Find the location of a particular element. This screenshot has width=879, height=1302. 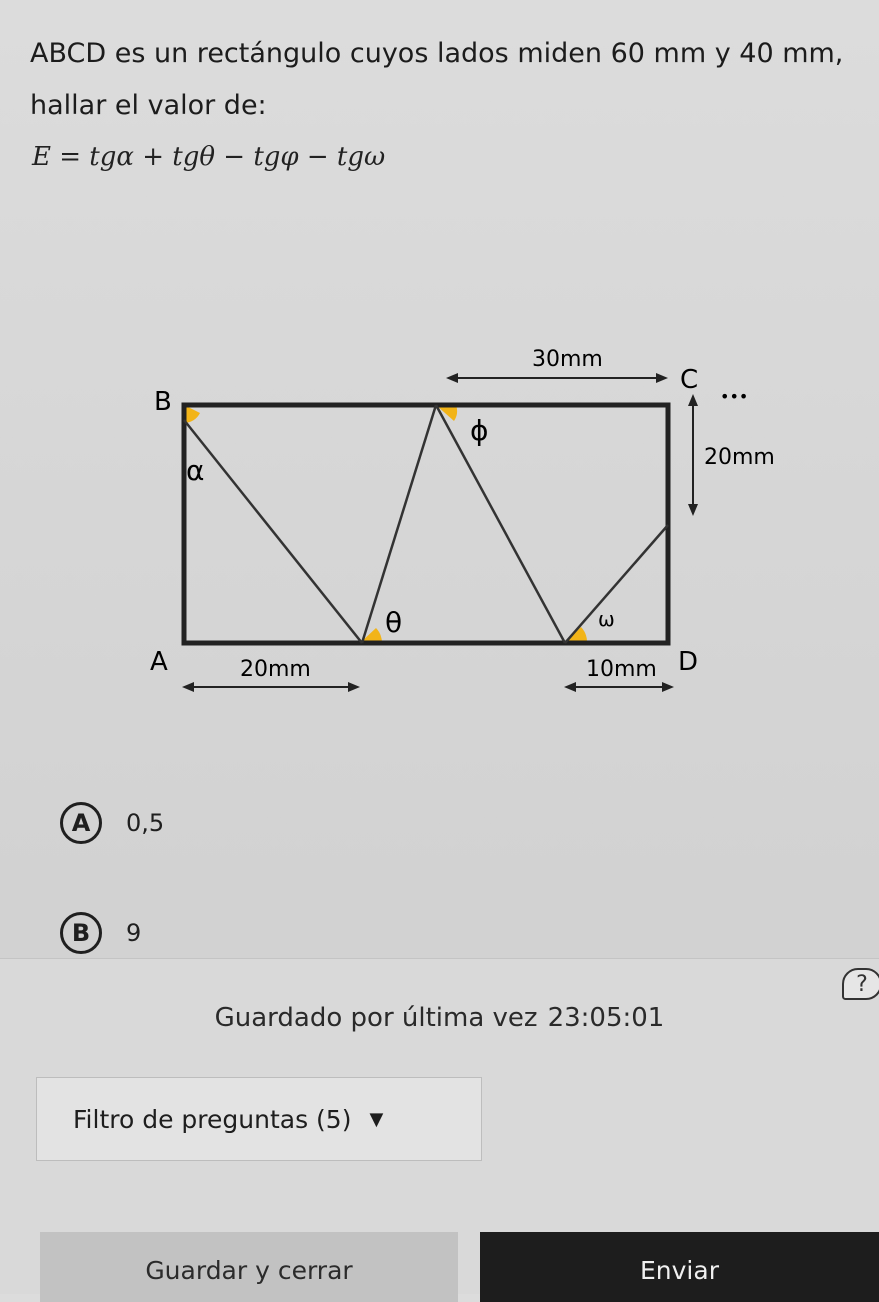

dim-bottom-left-arrowhead-left is located at coordinates (188, 687).